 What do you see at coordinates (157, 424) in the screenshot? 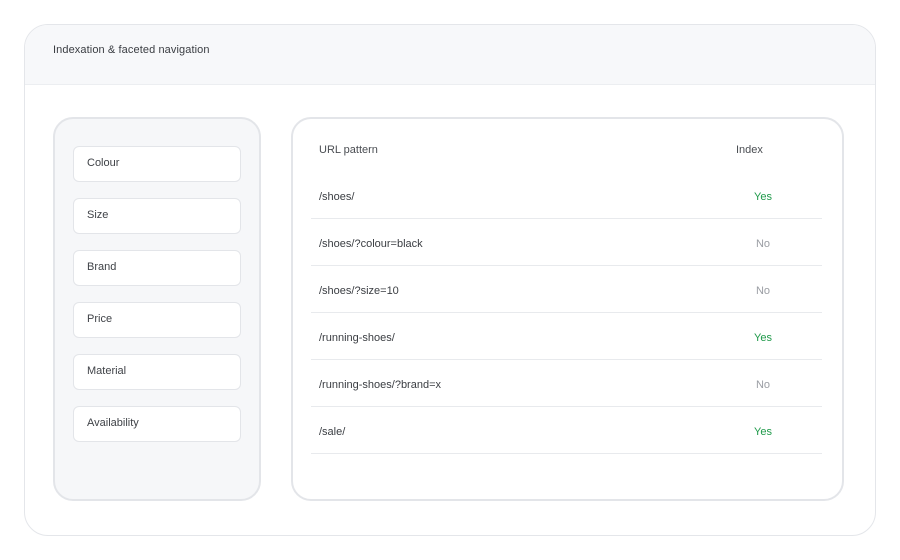
I see `facet-availability: Availability` at bounding box center [157, 424].